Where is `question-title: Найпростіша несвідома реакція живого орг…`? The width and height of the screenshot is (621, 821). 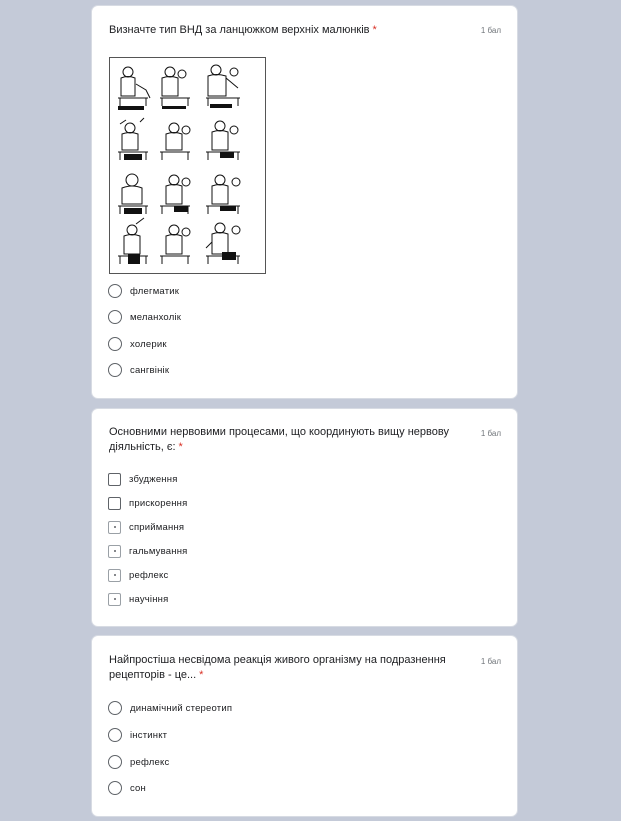 question-title: Найпростіша несвідома реакція живого орг… is located at coordinates (277, 667).